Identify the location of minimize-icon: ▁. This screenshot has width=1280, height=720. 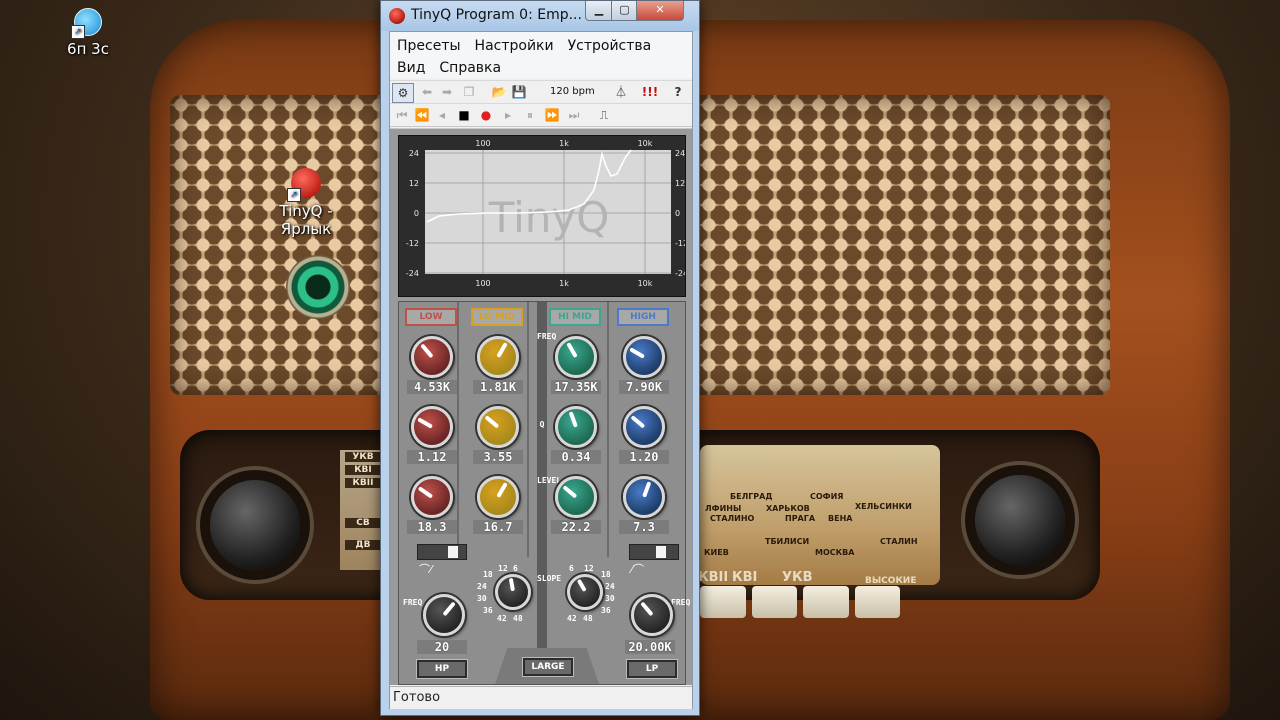
(599, 9).